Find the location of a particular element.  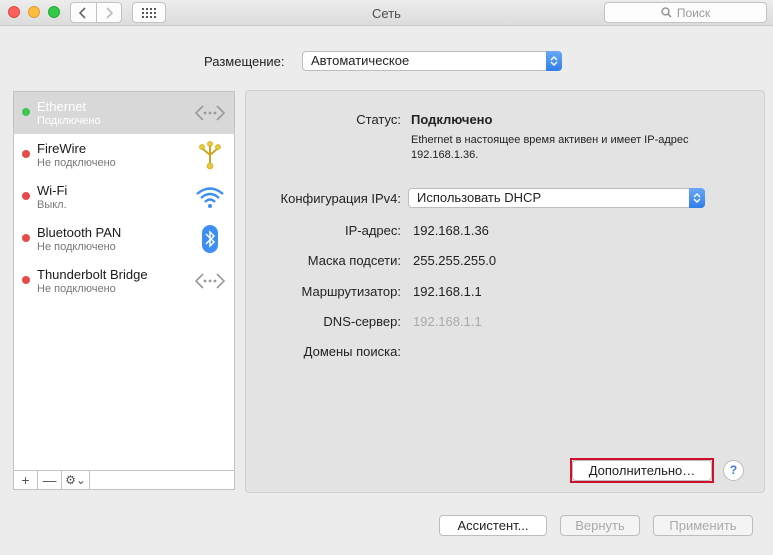

subnet-mask-value: 255.255.255.0 is located at coordinates (455, 260).